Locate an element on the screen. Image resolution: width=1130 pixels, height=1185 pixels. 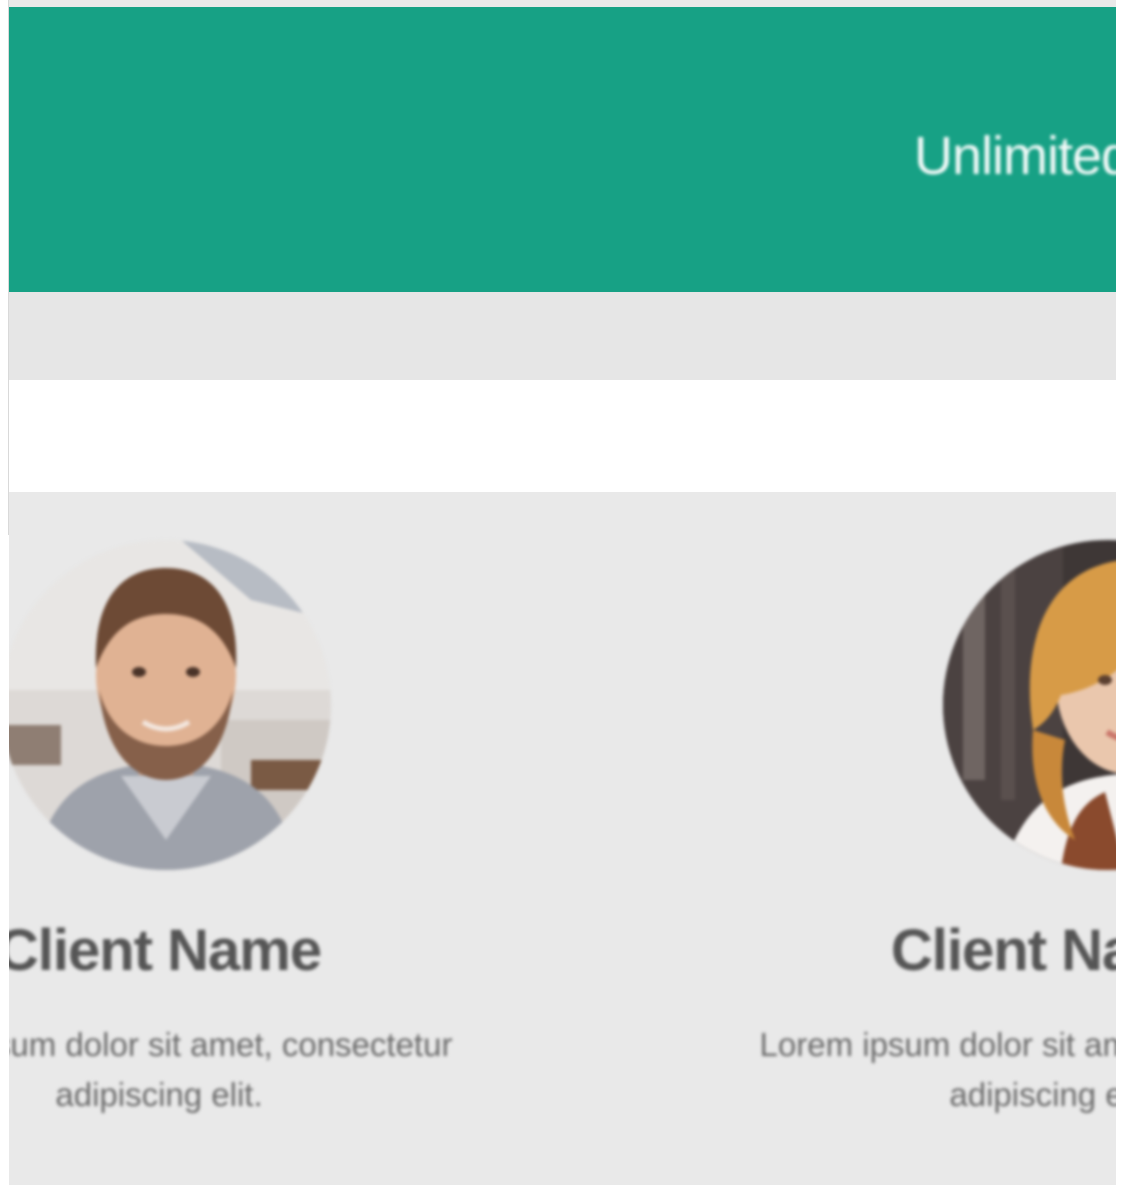
woman-portrait-icon is located at coordinates (1029, 705).